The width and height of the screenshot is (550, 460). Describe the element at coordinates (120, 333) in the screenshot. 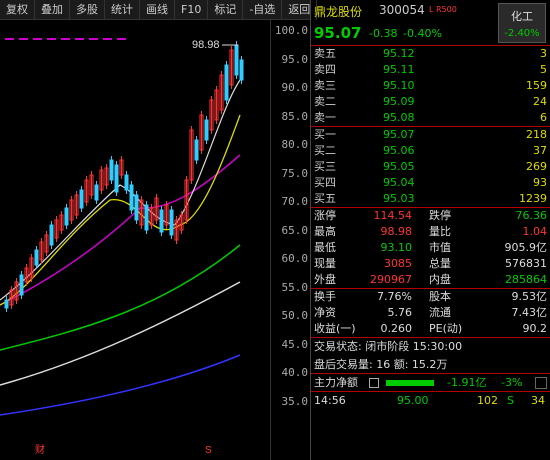

I see `ma-line-white` at that location.